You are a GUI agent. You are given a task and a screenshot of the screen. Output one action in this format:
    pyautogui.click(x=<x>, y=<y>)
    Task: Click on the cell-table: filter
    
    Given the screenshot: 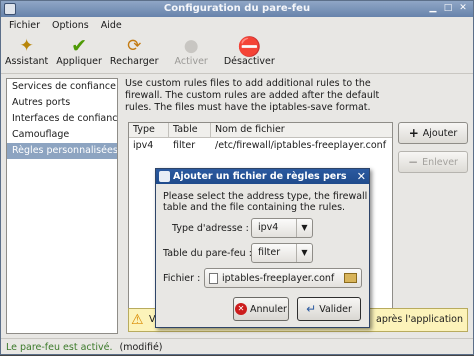 What is the action you would take?
    pyautogui.click(x=184, y=145)
    